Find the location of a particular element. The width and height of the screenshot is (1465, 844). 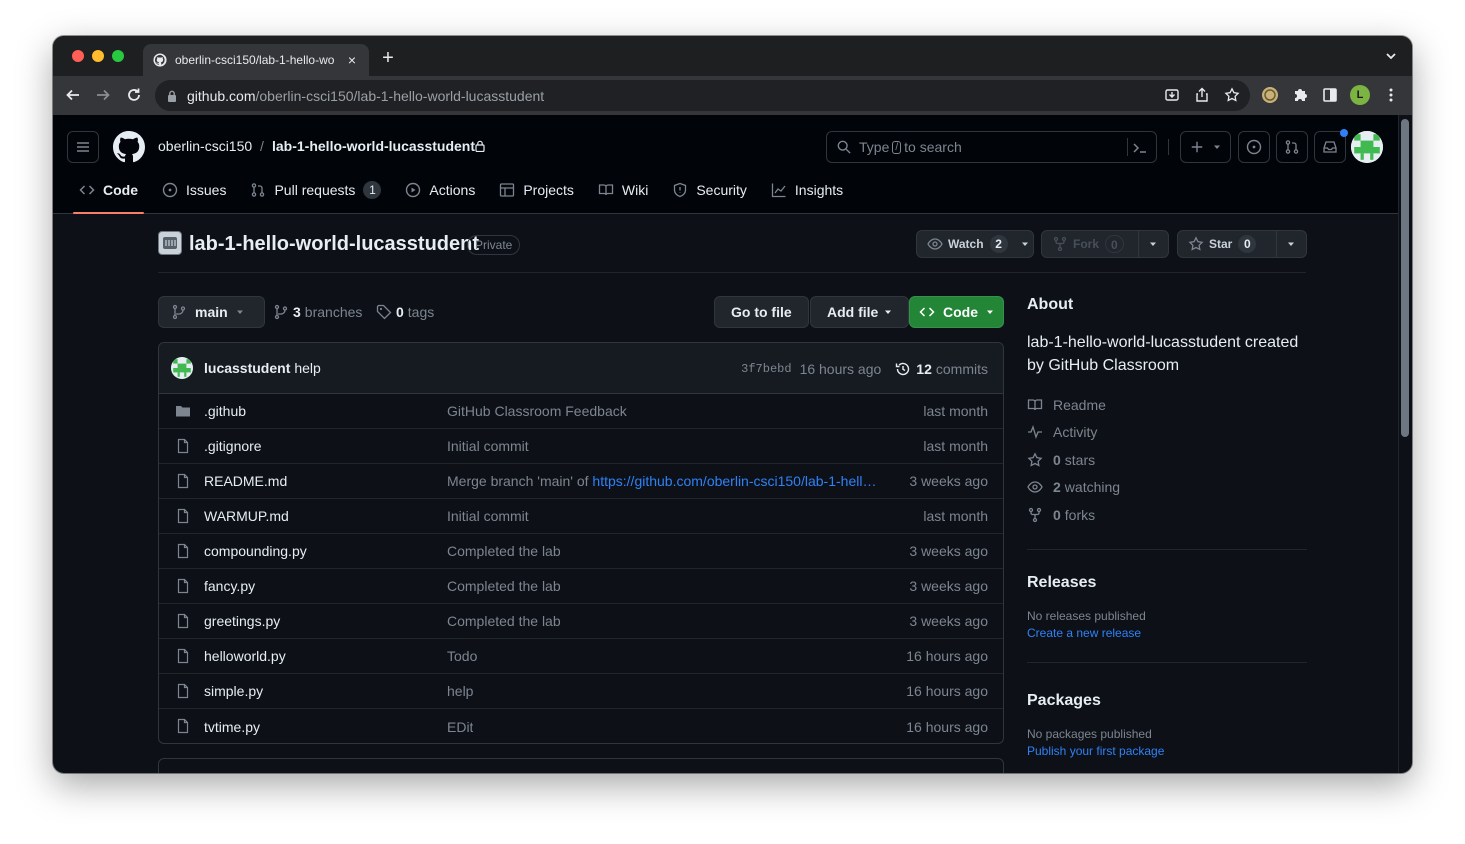

tab-security: Security is located at coordinates (709, 194).